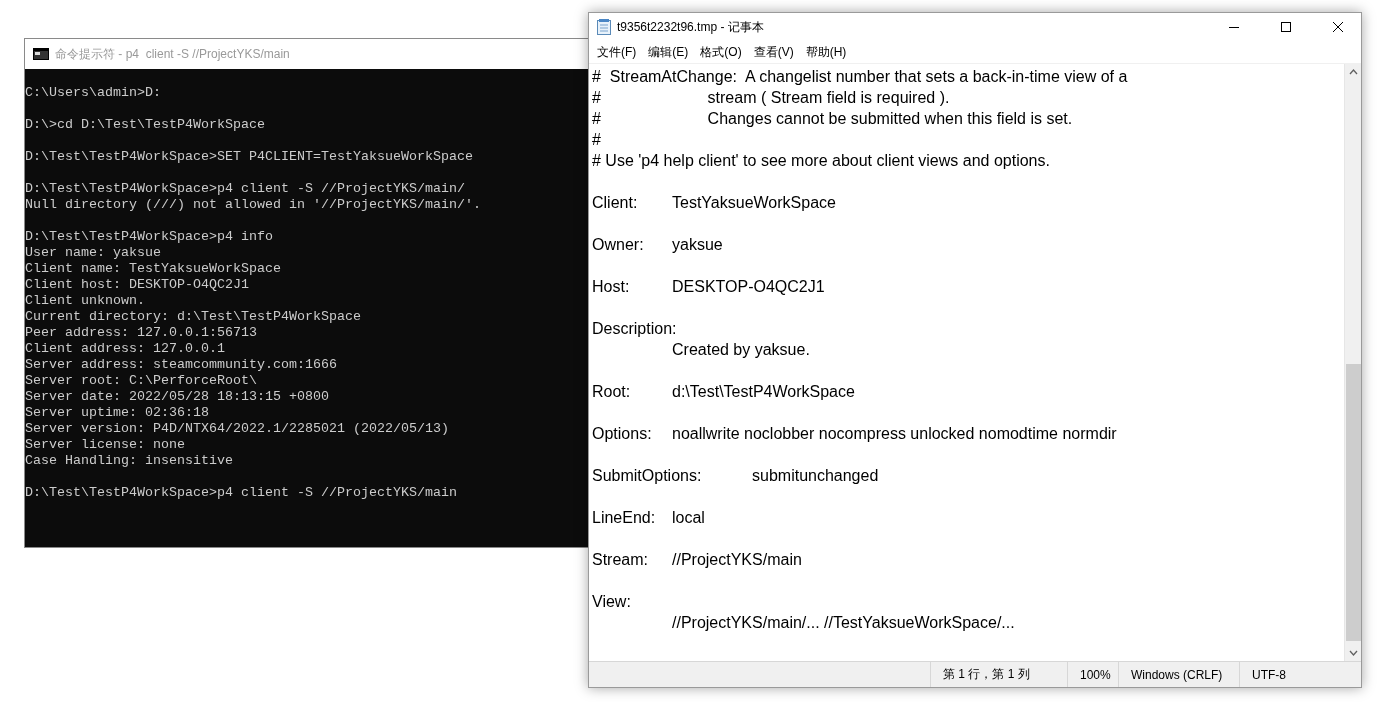 The image size is (1395, 702). Describe the element at coordinates (657, 245) in the screenshot. I see `text-line: Owner: yaksue` at that location.